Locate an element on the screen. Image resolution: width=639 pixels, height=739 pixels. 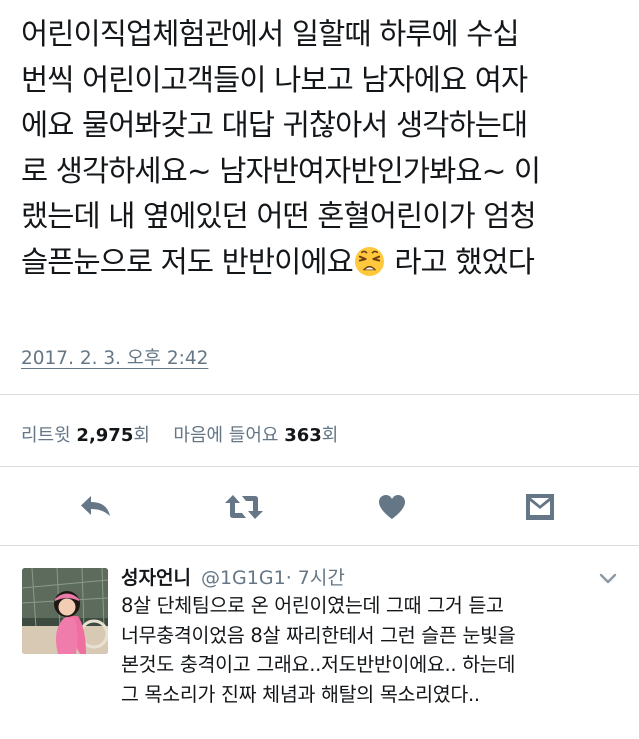
author-handle: @1G1G1 is located at coordinates (243, 578).